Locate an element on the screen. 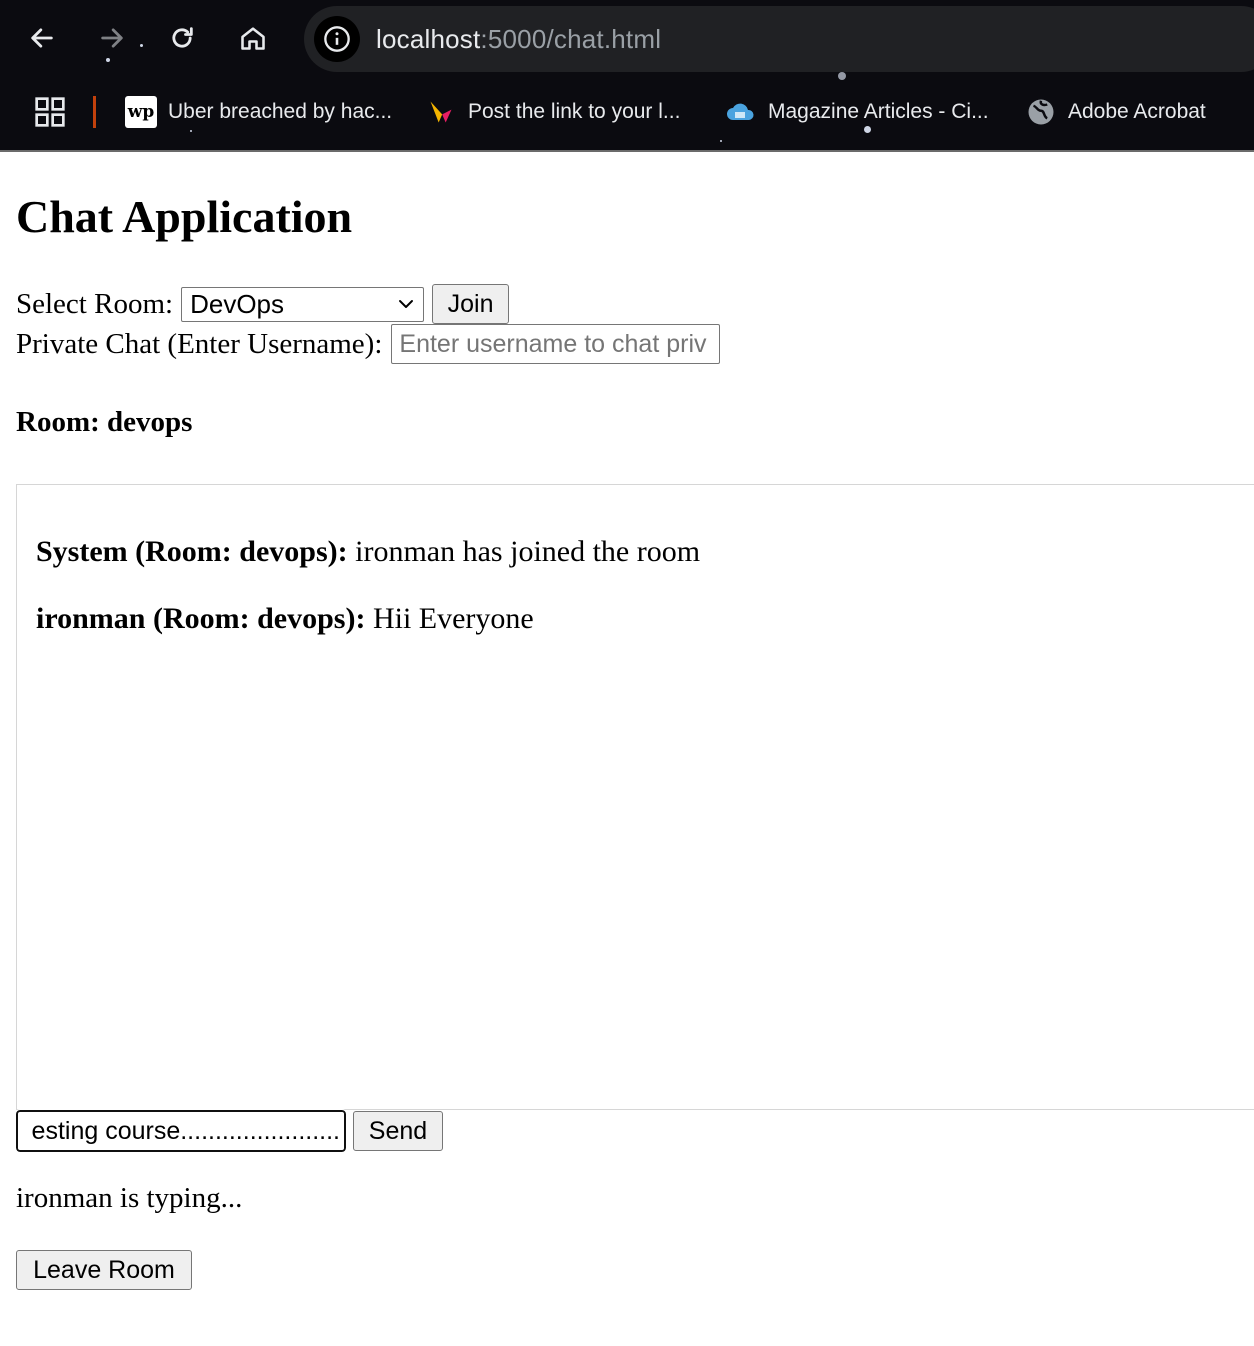  bookmark-item-adobe: Adobe Acrobat is located at coordinates (1115, 112).